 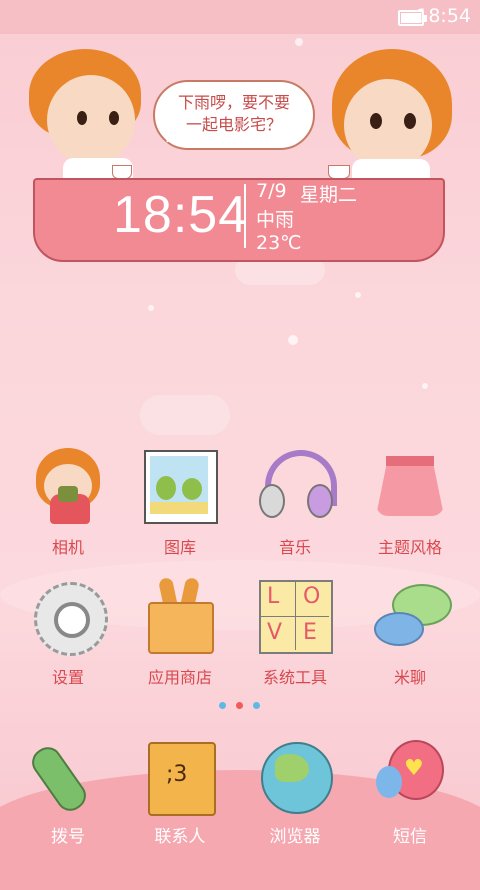 What do you see at coordinates (443, 16) in the screenshot?
I see `status-time: 18:54` at bounding box center [443, 16].